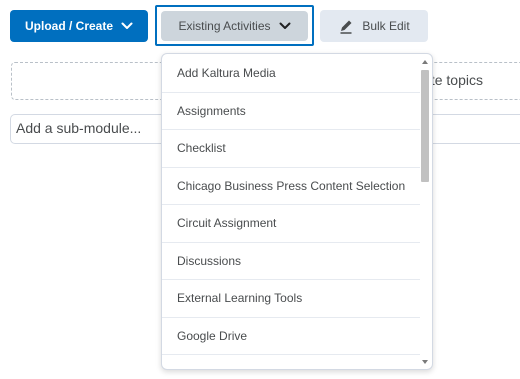 The width and height of the screenshot is (520, 379). I want to click on menu-item-chicago-business-press: Chicago Business Press Content Selection, so click(291, 186).